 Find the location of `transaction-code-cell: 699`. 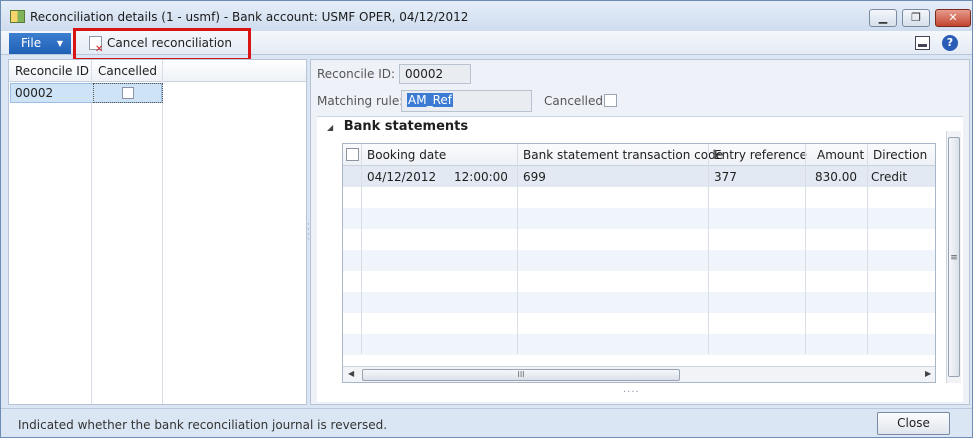

transaction-code-cell: 699 is located at coordinates (534, 177).